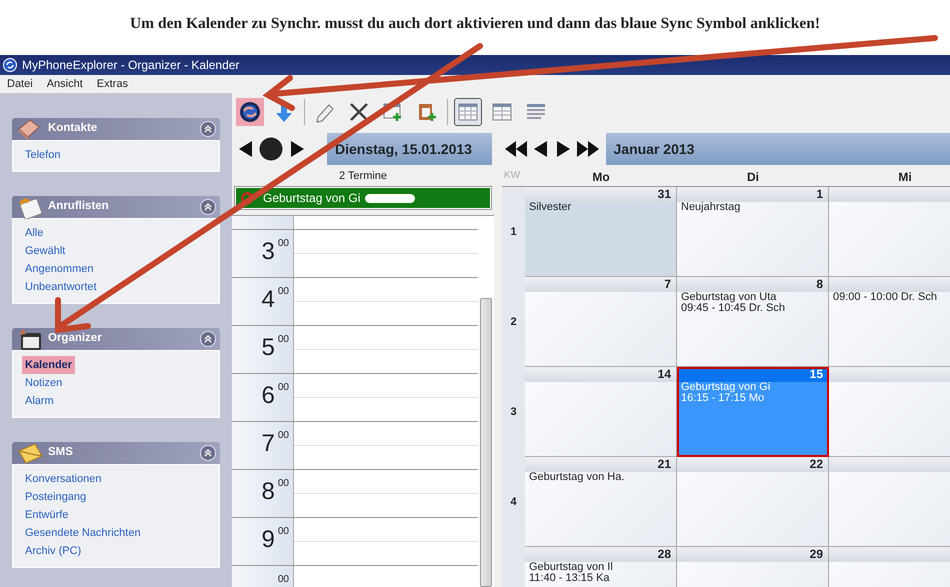  Describe the element at coordinates (816, 464) in the screenshot. I see `day-number: 22` at that location.